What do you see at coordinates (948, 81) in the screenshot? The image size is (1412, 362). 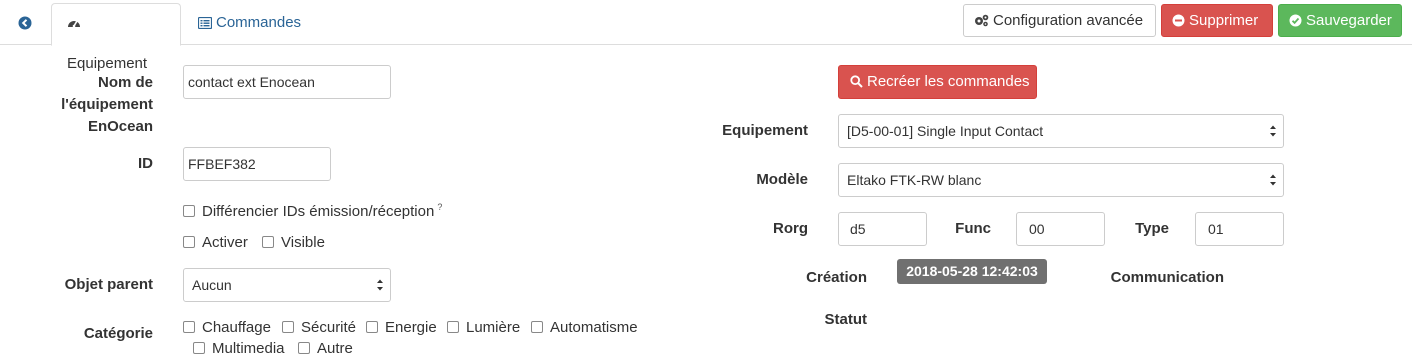 I see `recreate-commands-label: Recréer les commandes` at bounding box center [948, 81].